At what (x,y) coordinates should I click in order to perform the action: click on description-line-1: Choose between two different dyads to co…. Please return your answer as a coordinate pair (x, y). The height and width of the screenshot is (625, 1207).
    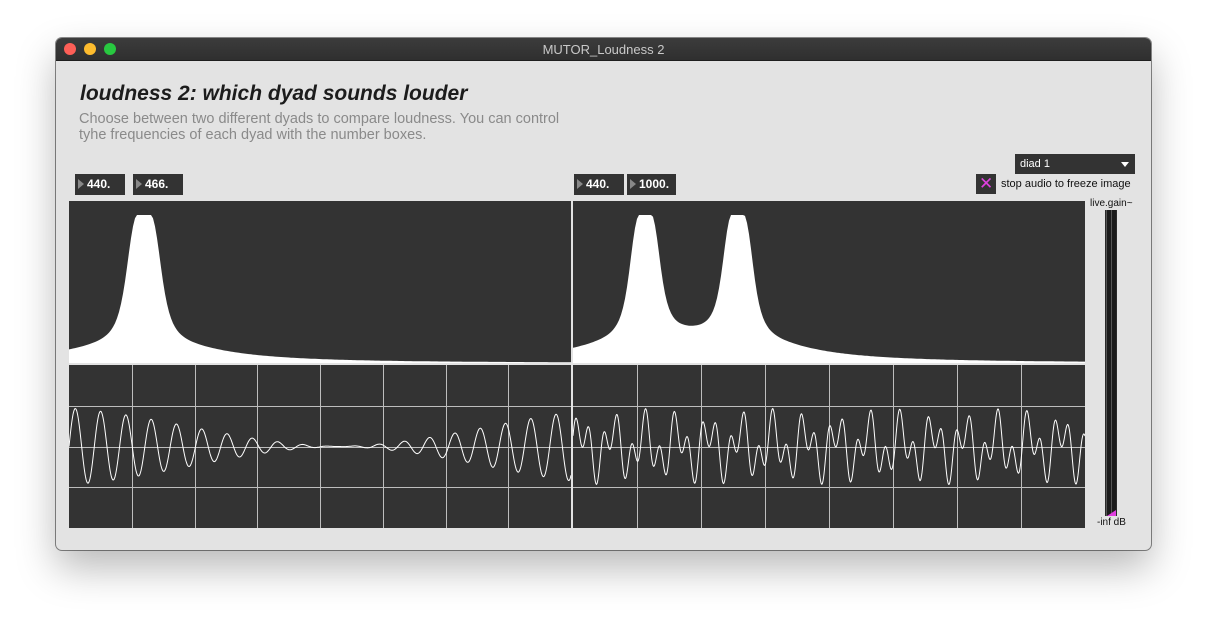
    Looking at the image, I should click on (319, 119).